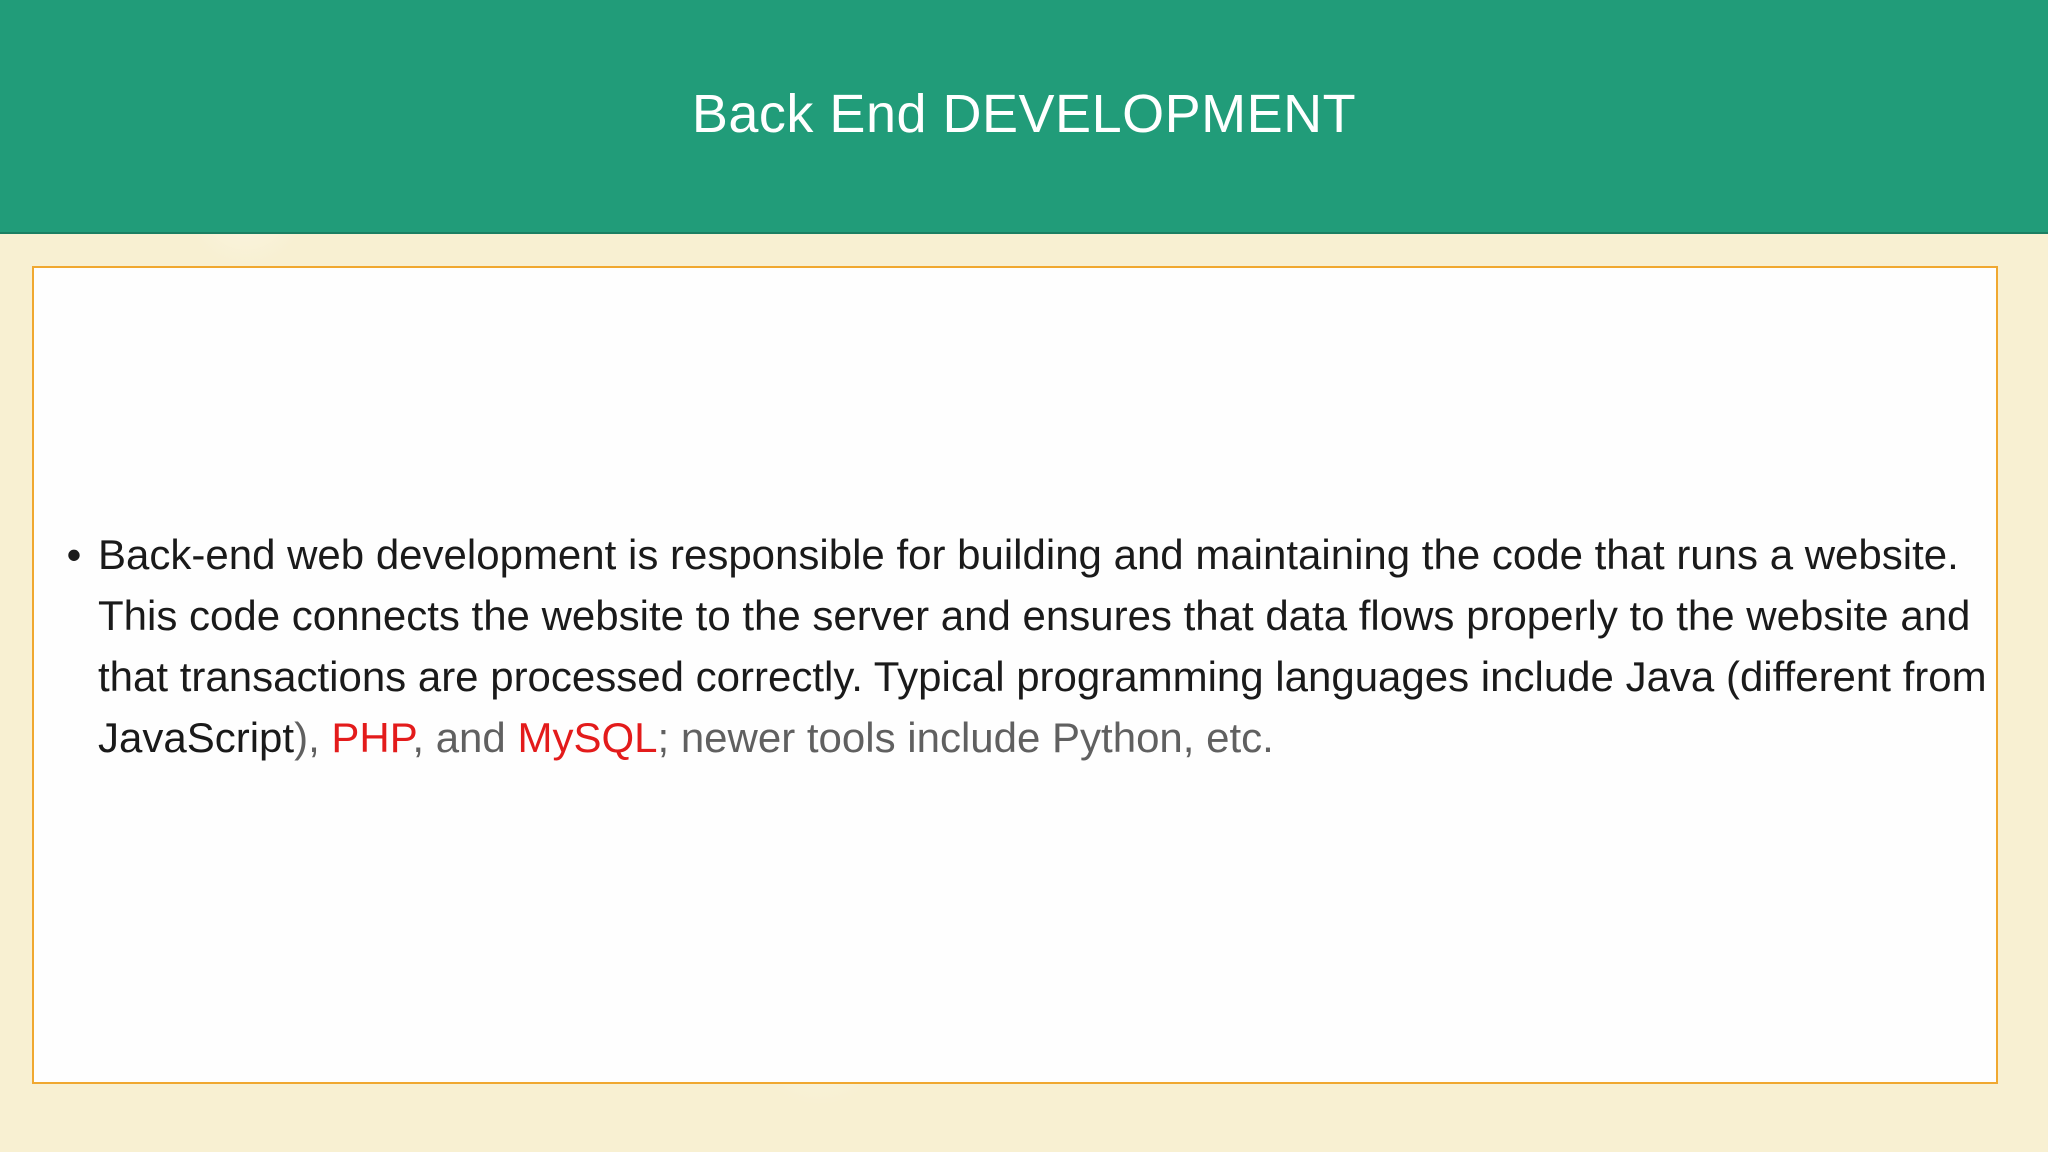 This screenshot has height=1152, width=2048. Describe the element at coordinates (465, 737) in the screenshot. I see `bullet-text-and: , and` at that location.